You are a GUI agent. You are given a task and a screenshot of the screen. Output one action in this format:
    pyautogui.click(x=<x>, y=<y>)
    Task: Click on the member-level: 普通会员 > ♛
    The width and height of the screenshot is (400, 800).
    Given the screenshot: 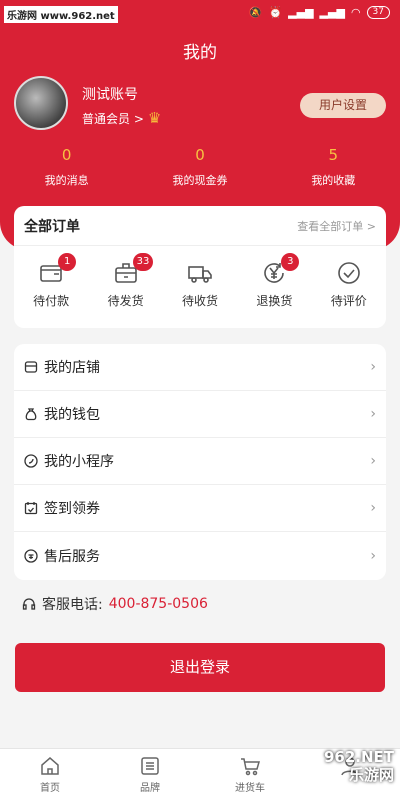 What is the action you would take?
    pyautogui.click(x=121, y=118)
    